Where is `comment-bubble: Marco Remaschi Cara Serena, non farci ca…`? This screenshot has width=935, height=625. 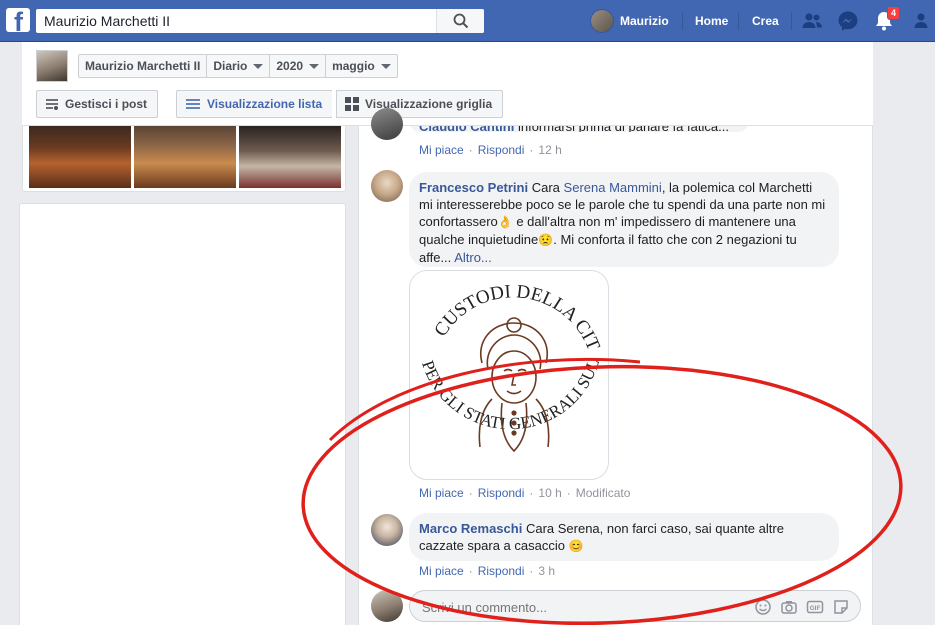
comment-bubble: Marco Remaschi Cara Serena, non farci ca… is located at coordinates (624, 537).